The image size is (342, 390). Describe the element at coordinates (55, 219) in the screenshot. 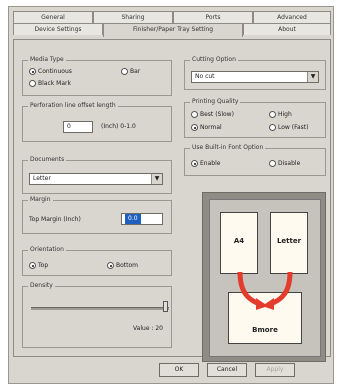

I see `top-margin-label: Top Margin (Inch)` at that location.